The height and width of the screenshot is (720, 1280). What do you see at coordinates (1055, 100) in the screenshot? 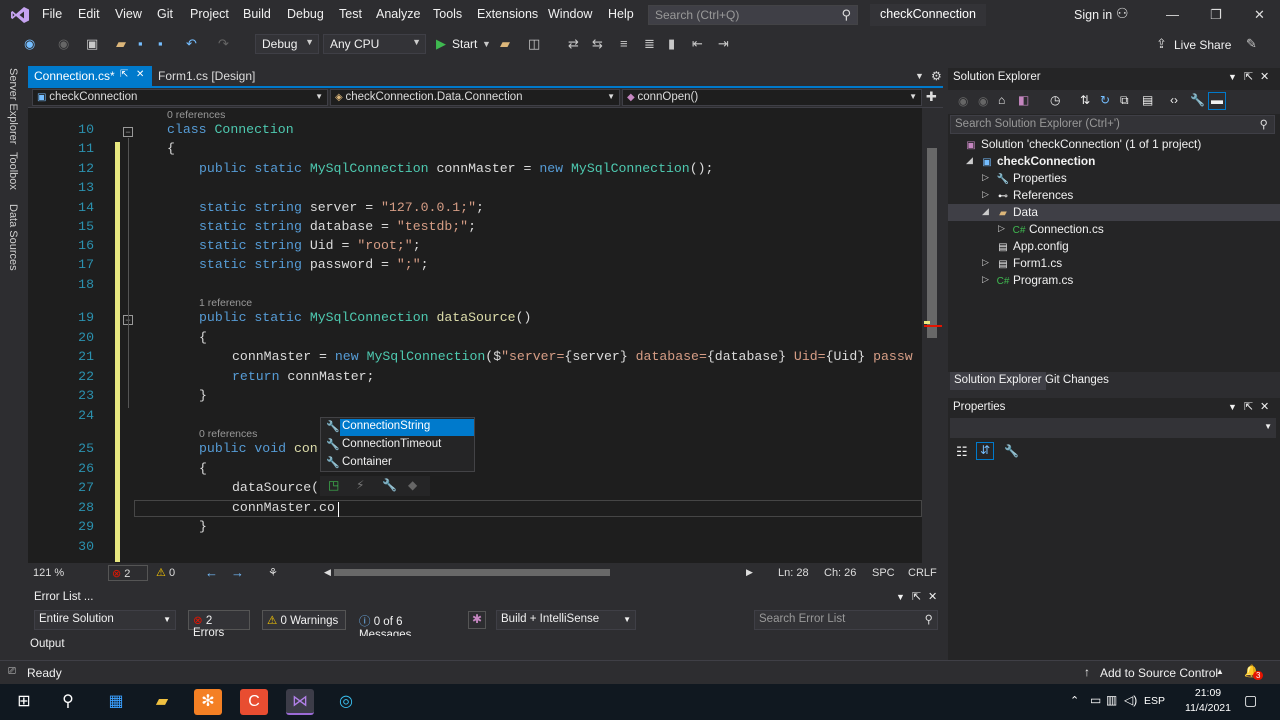
I see `pending-changes-icon: ◷` at bounding box center [1055, 100].